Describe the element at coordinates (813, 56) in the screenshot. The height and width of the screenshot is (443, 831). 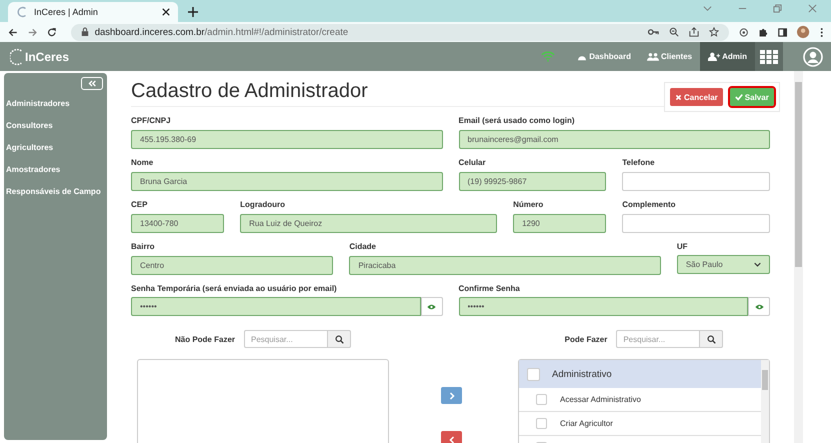
I see `user-icon` at that location.